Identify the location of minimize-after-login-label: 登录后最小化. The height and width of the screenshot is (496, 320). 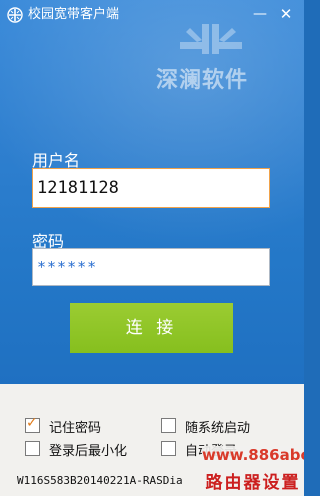
(88, 451).